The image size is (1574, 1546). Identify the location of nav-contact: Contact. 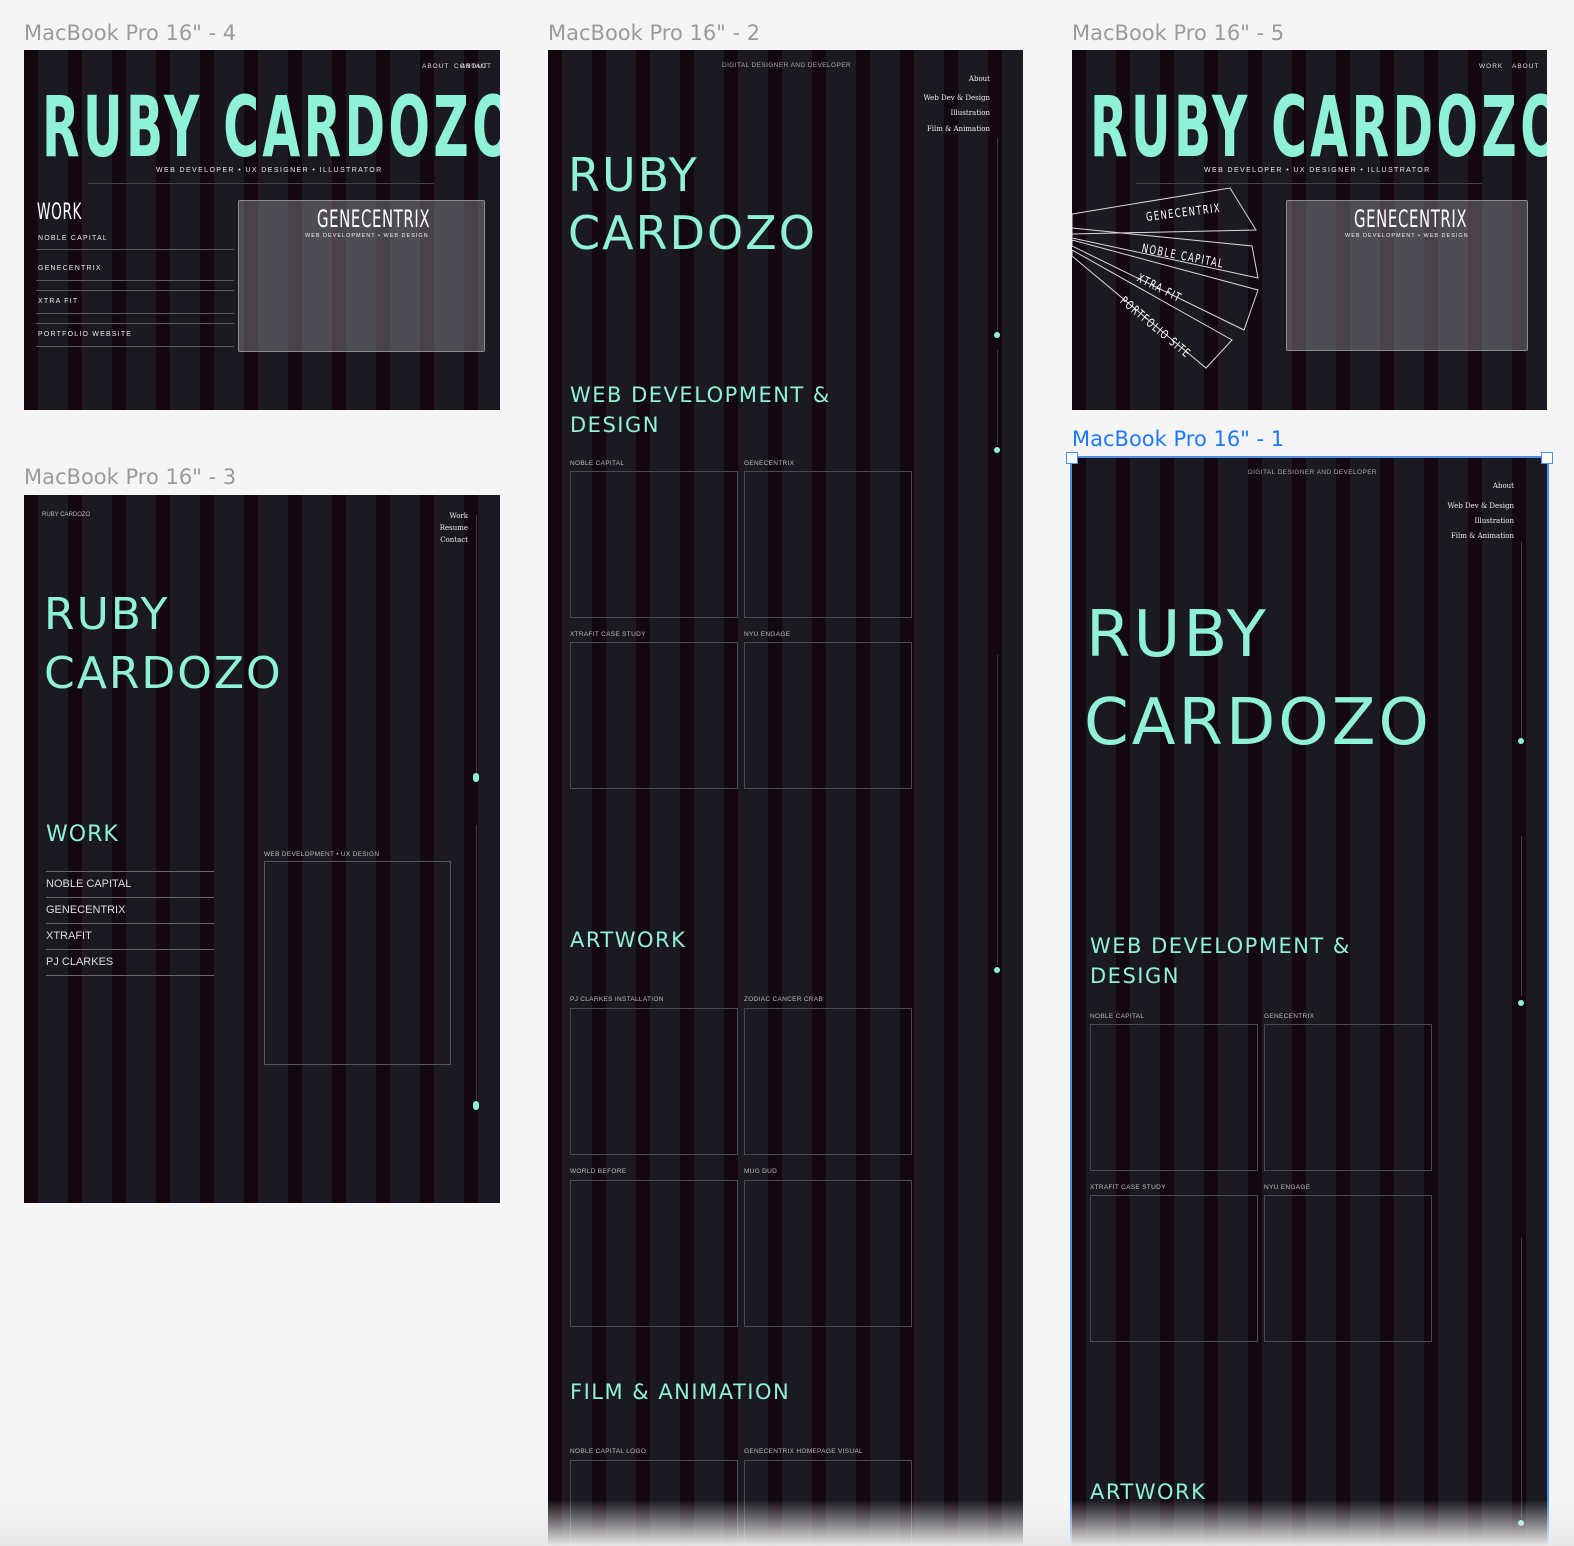
(454, 540).